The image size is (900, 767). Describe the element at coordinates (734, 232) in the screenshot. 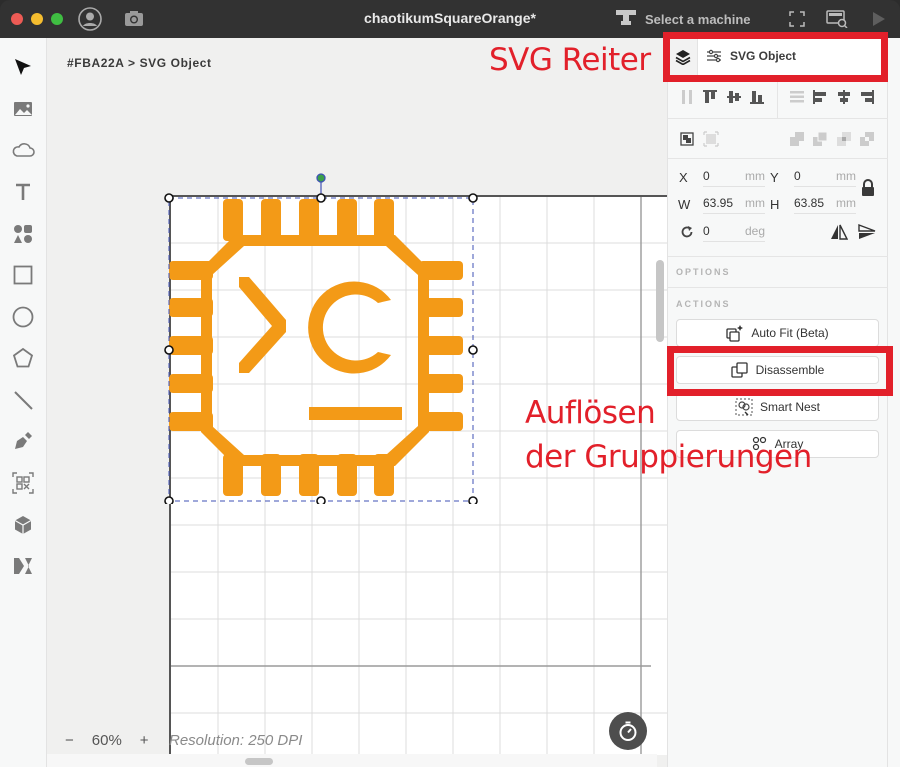

I see `rotation-input: 0 deg` at that location.